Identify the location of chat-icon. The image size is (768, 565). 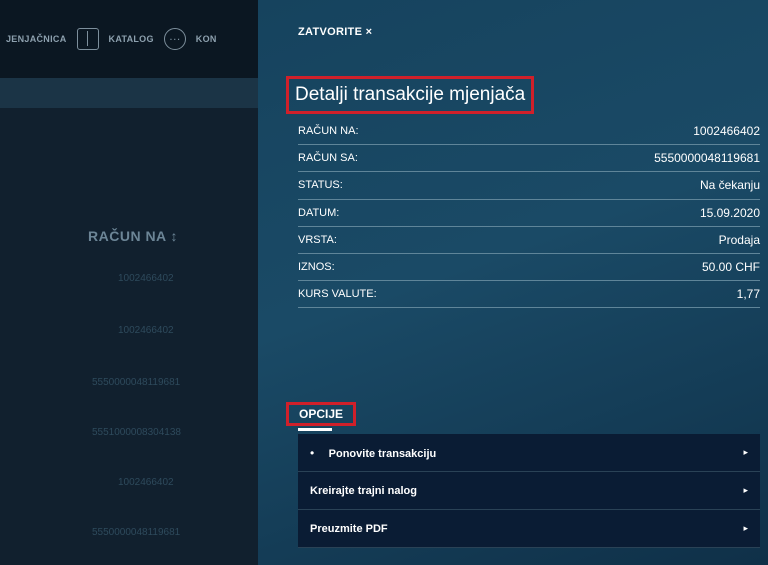
(174, 39).